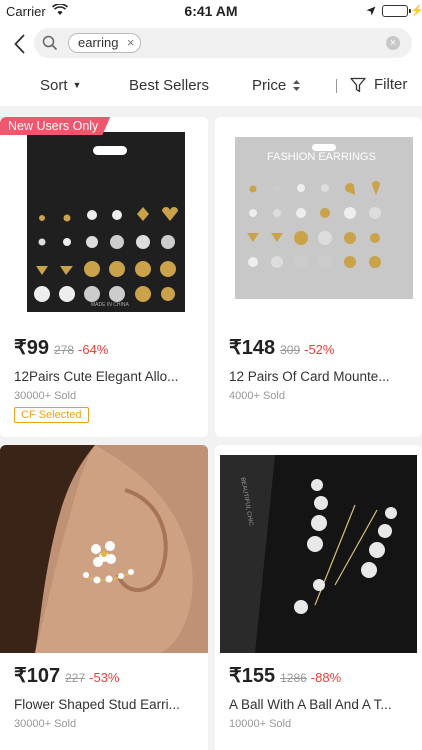 The height and width of the screenshot is (750, 422). Describe the element at coordinates (98, 42) in the screenshot. I see `search-query-text: earring` at that location.